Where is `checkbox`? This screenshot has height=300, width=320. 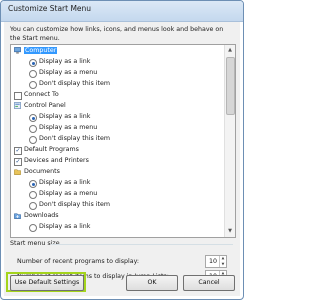 checkbox is located at coordinates (18, 96).